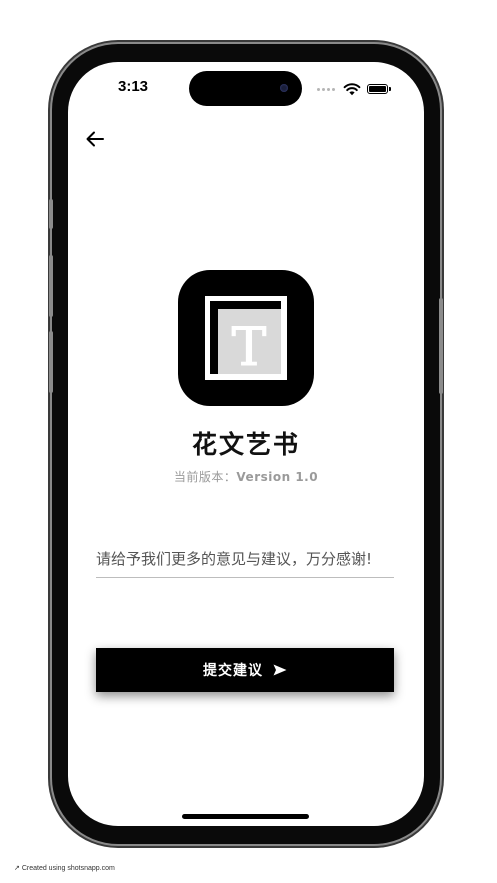 The image size is (497, 883). What do you see at coordinates (280, 670) in the screenshot?
I see `send-icon` at bounding box center [280, 670].